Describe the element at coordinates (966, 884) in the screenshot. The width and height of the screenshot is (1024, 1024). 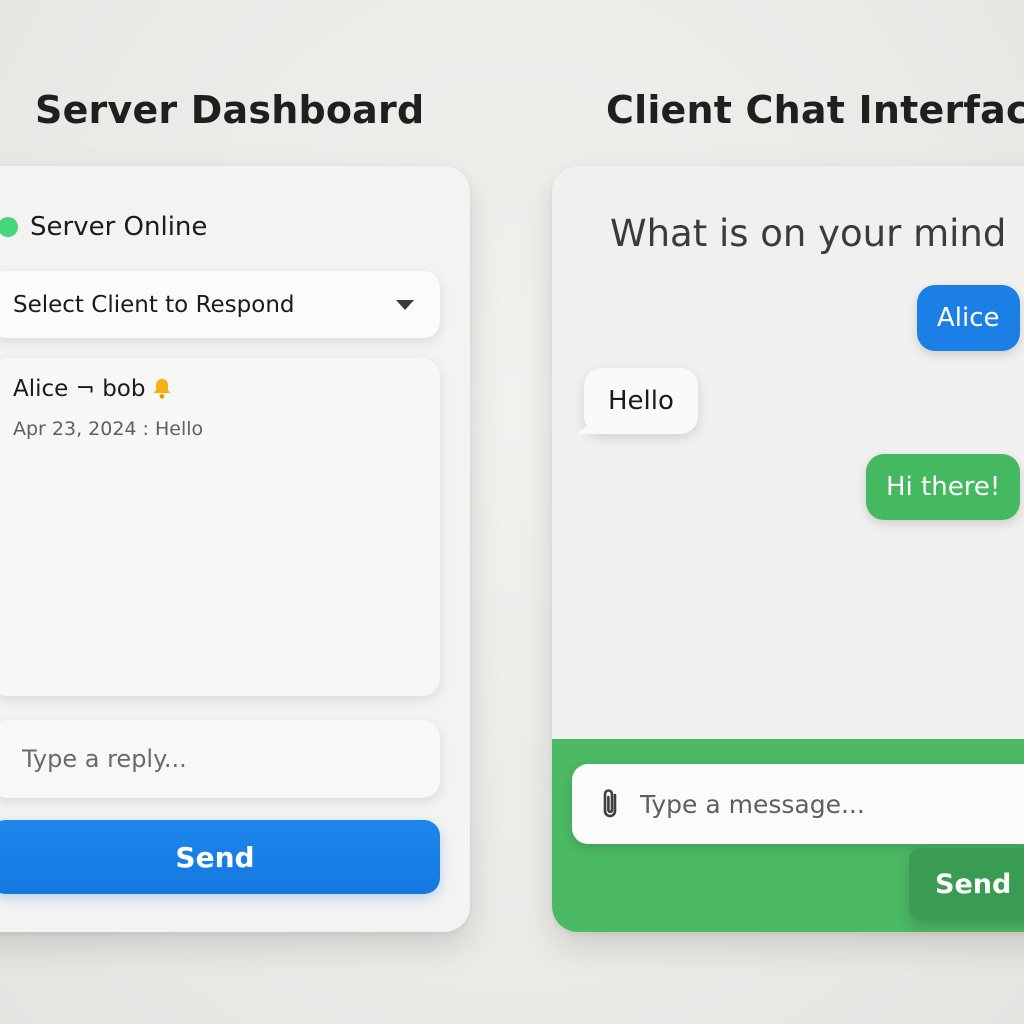
I see `client-send-button: Send` at that location.